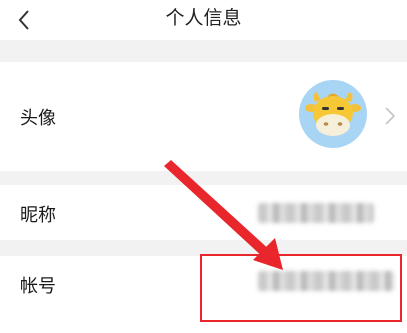 This screenshot has width=407, height=333. I want to click on nav-header: 个人信息, so click(203, 20).